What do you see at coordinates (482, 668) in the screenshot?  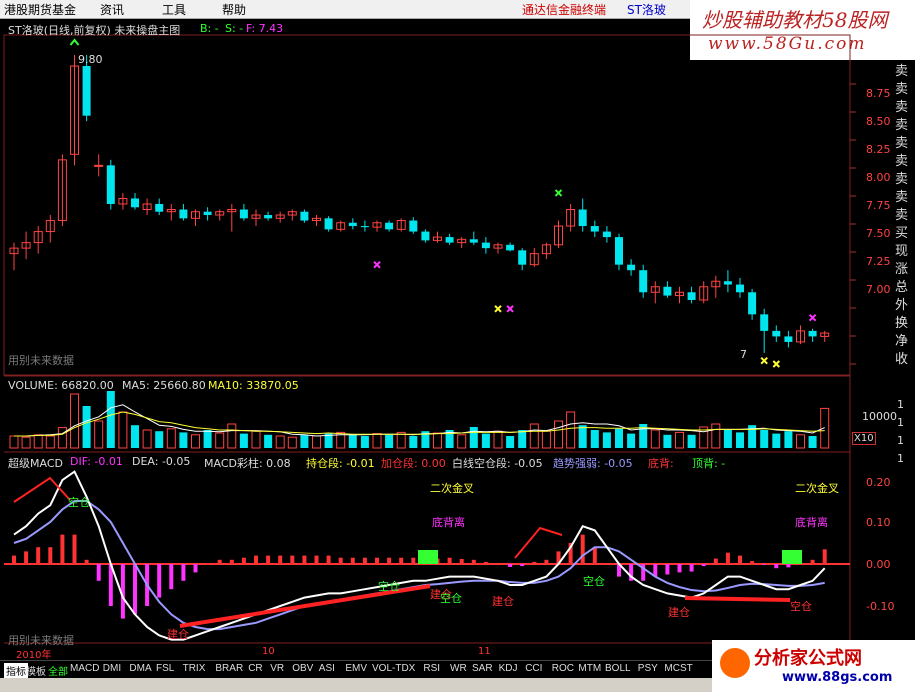 I see `tab-sar: SAR` at bounding box center [482, 668].